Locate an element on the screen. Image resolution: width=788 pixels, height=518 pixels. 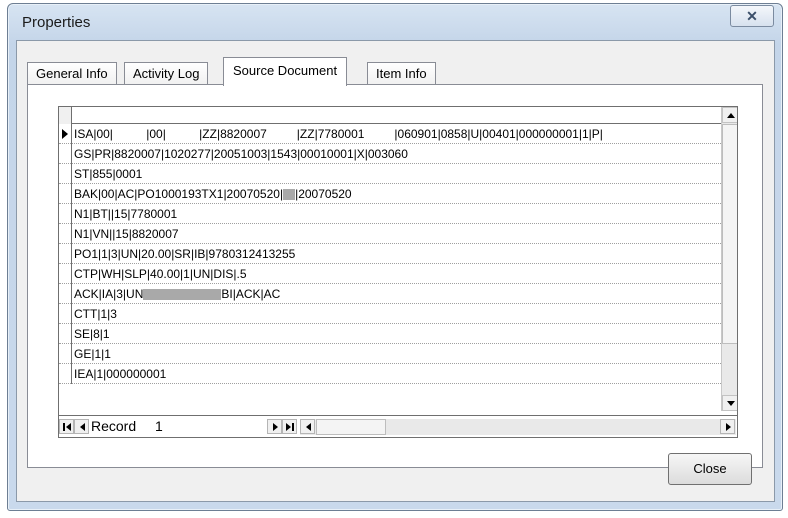
table-row: GE|1|1 is located at coordinates (391, 354).